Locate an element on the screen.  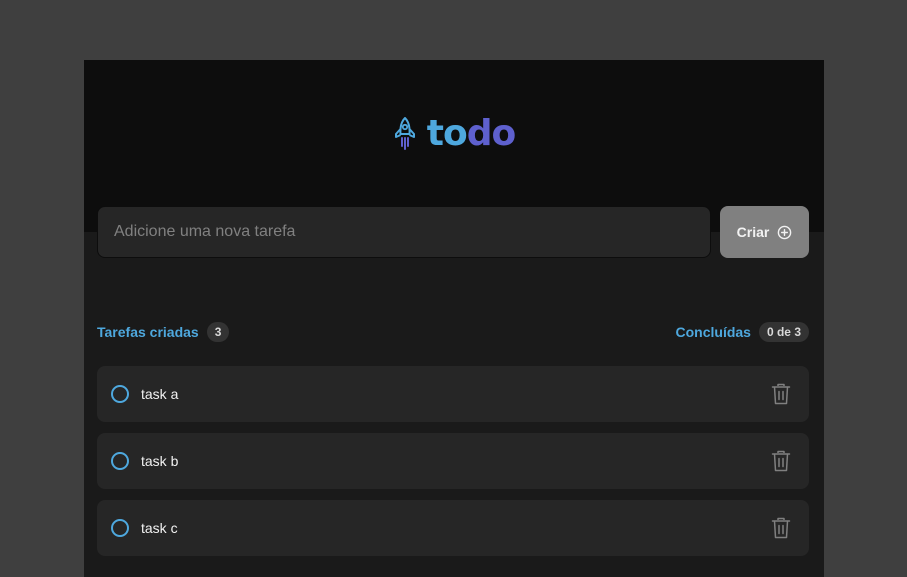
task-summary: Tarefas criadas 3 Concluídas 0 de 3 is located at coordinates (453, 332).